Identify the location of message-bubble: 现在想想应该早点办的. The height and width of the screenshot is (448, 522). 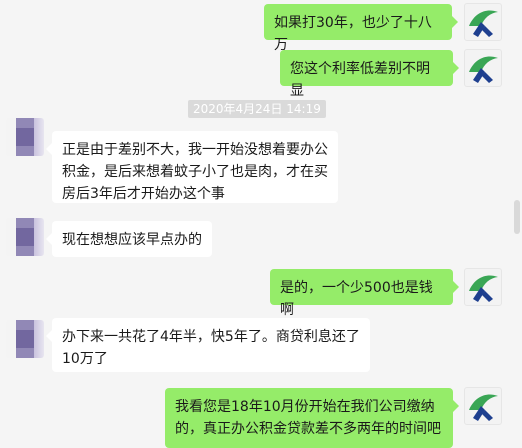
(129, 239).